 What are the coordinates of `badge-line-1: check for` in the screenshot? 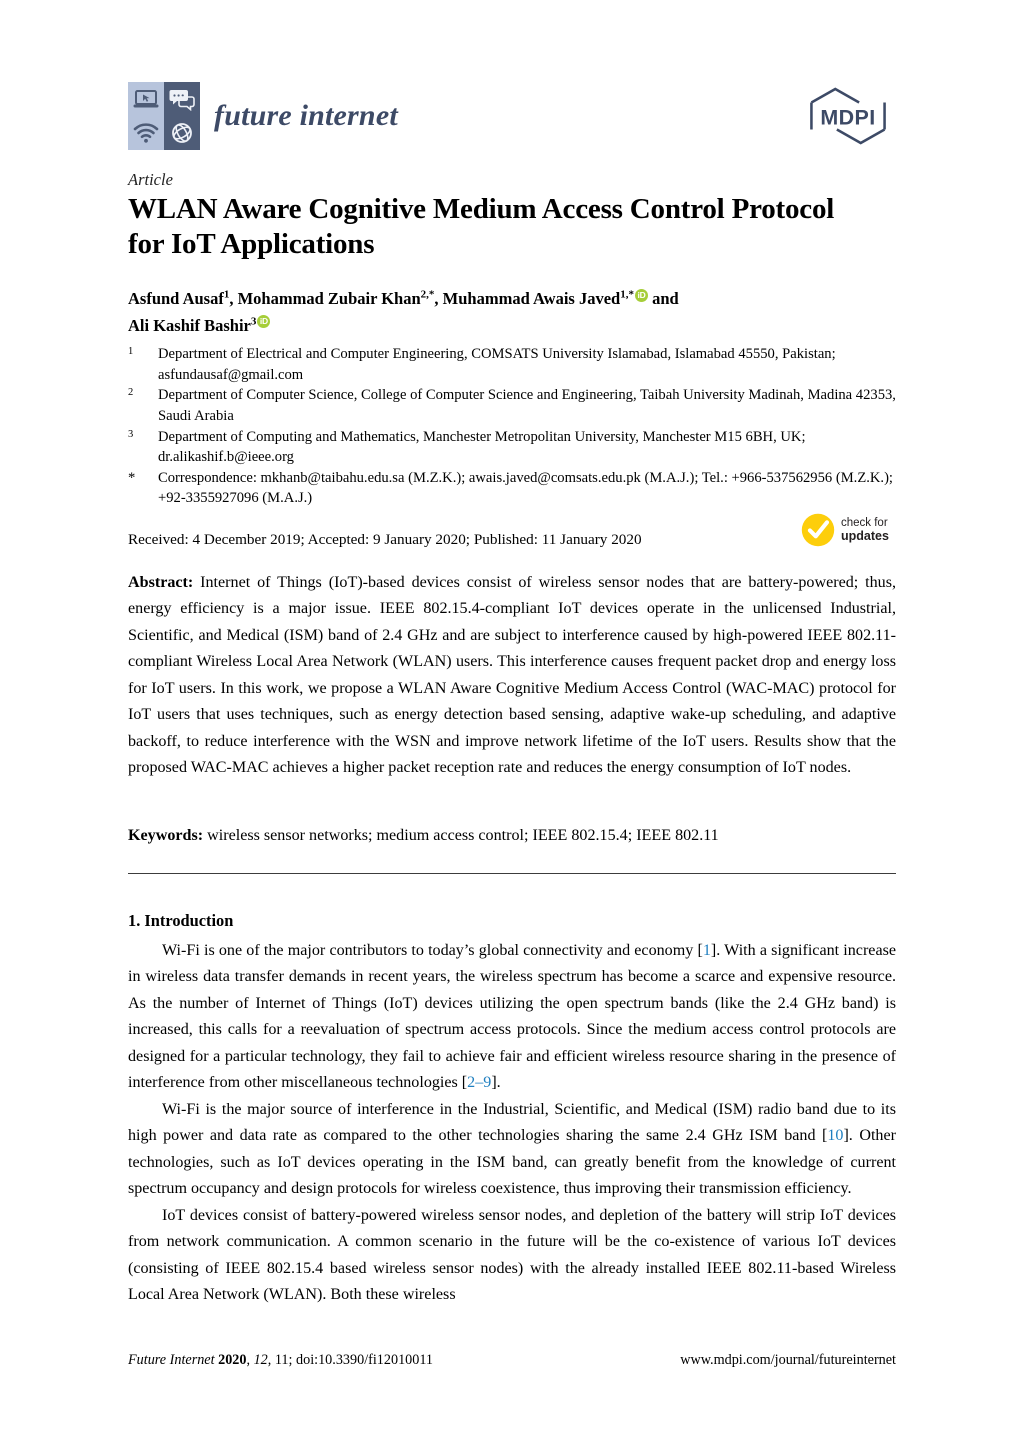 It's located at (864, 522).